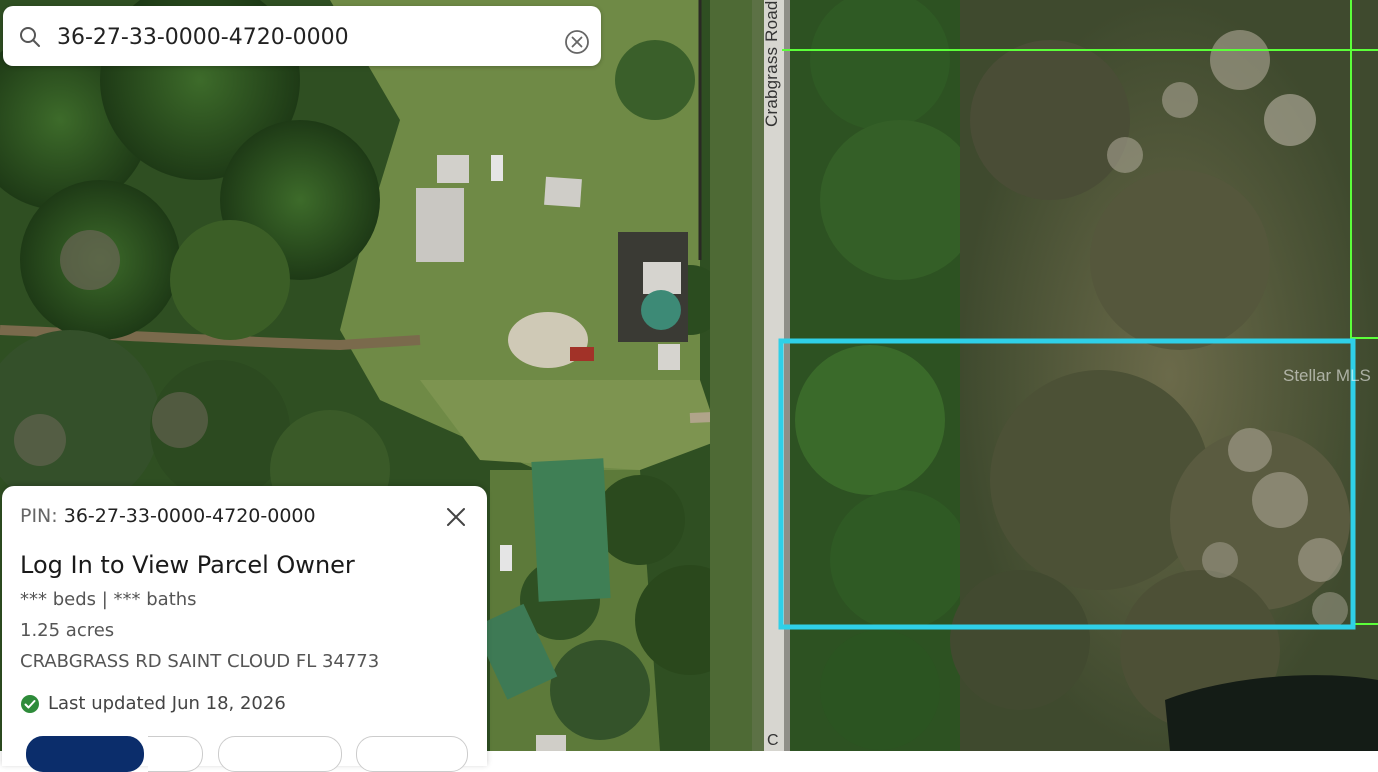 This screenshot has width=1378, height=772. What do you see at coordinates (577, 42) in the screenshot?
I see `clear-search-icon` at bounding box center [577, 42].